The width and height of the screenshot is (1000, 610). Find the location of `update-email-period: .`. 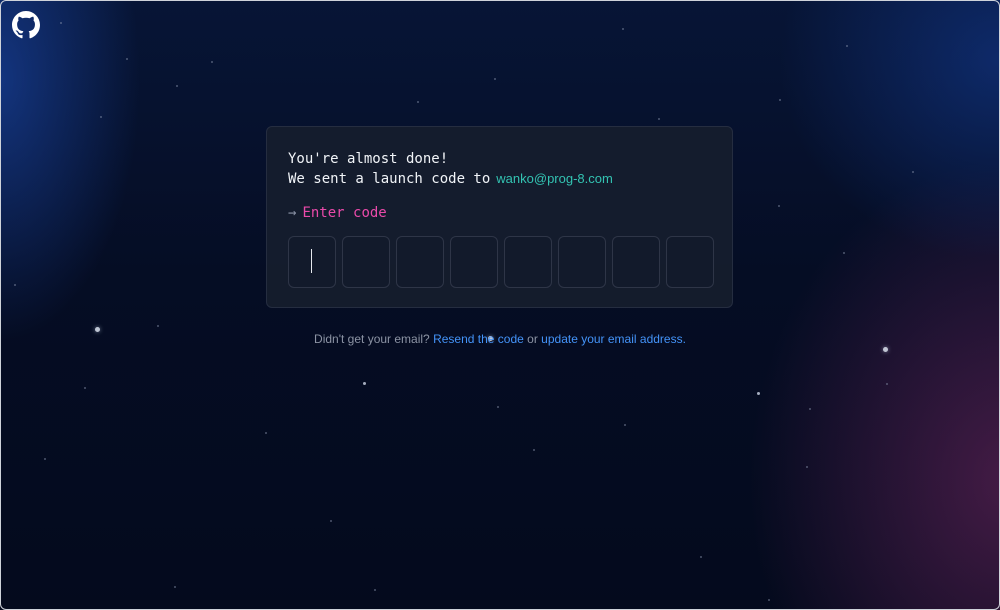

update-email-period: . is located at coordinates (684, 339).